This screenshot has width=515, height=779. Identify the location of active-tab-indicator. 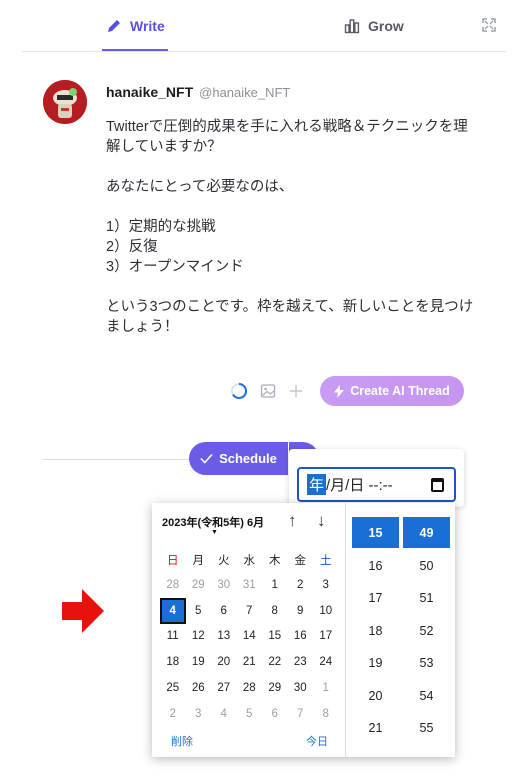
(135, 50).